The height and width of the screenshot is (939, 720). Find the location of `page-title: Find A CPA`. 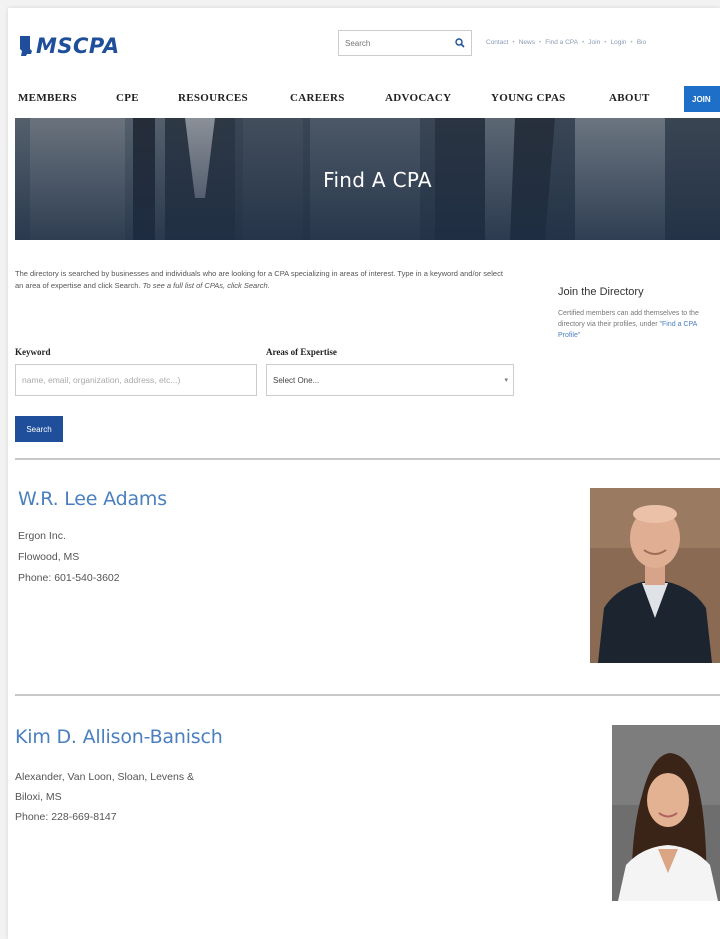

page-title: Find A CPA is located at coordinates (377, 180).